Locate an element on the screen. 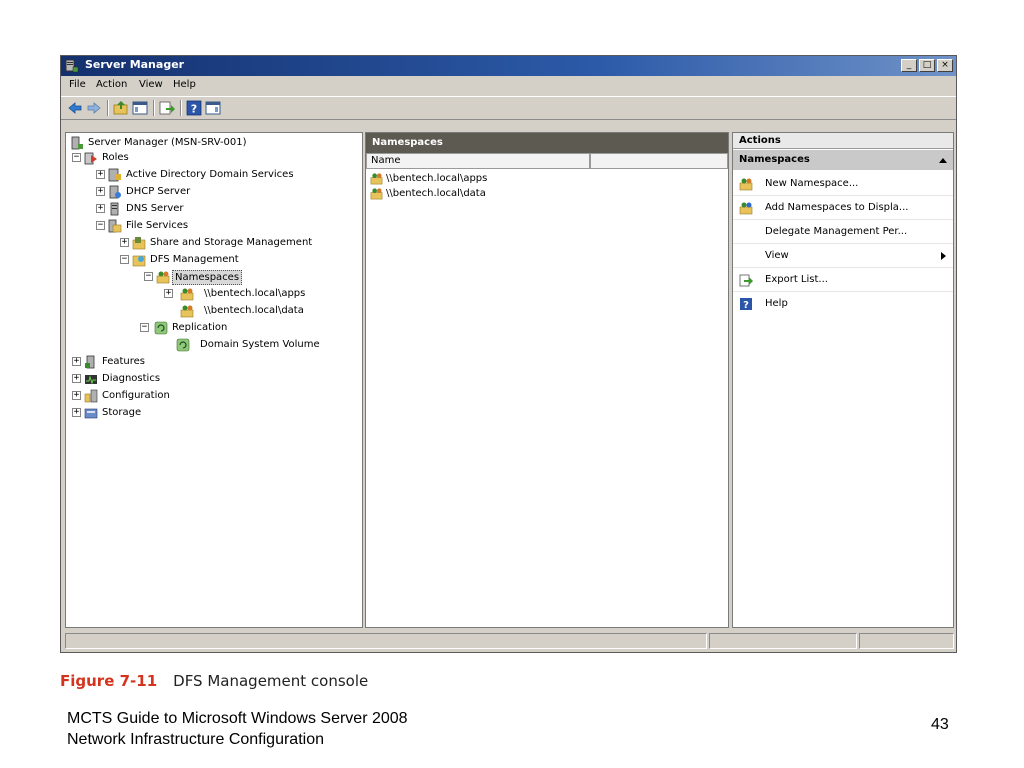  tree-label-selected: Namespaces is located at coordinates (207, 277).